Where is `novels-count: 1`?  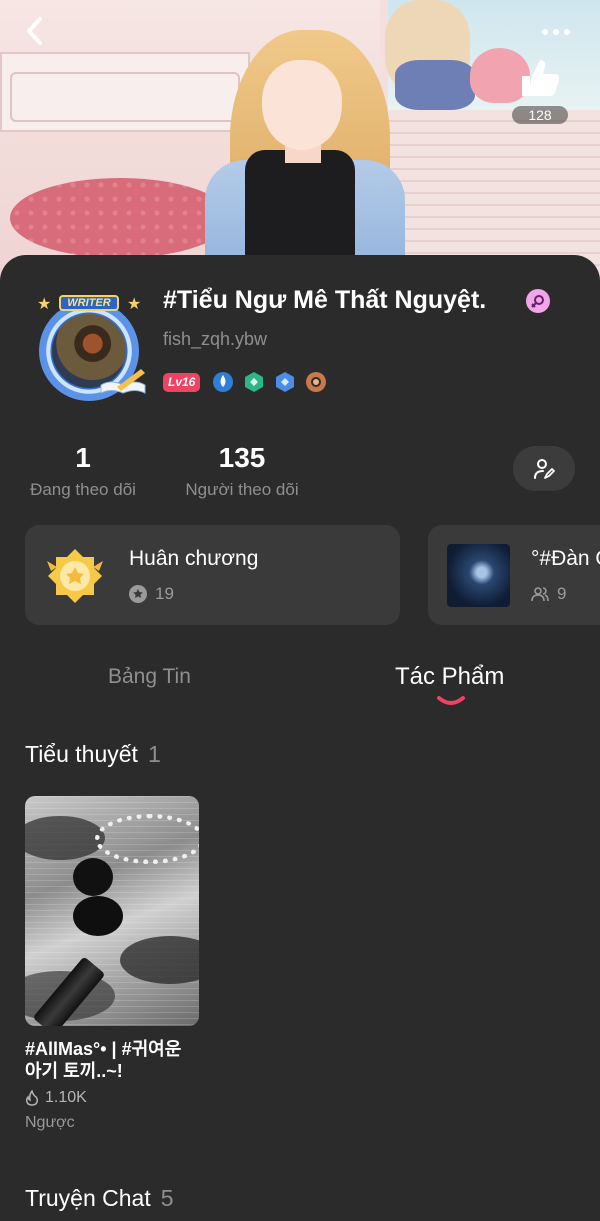 novels-count: 1 is located at coordinates (154, 754).